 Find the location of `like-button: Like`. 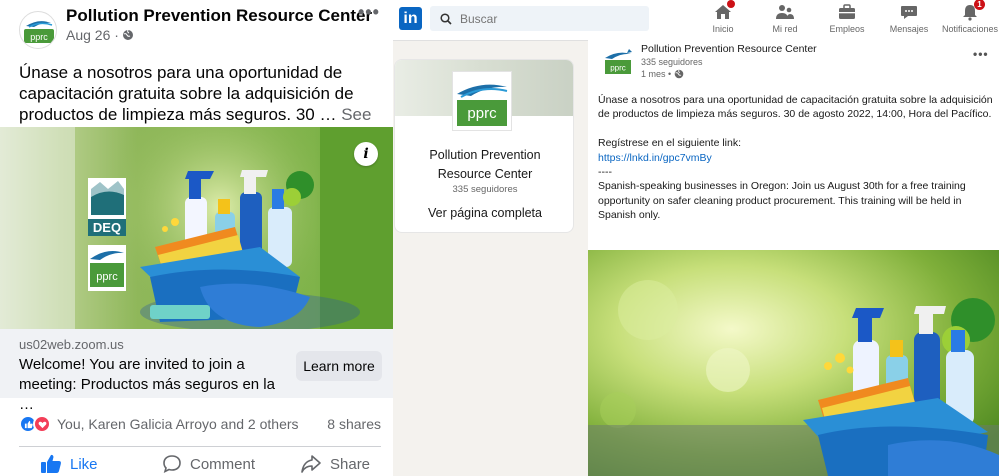

like-button: Like is located at coordinates (69, 464).